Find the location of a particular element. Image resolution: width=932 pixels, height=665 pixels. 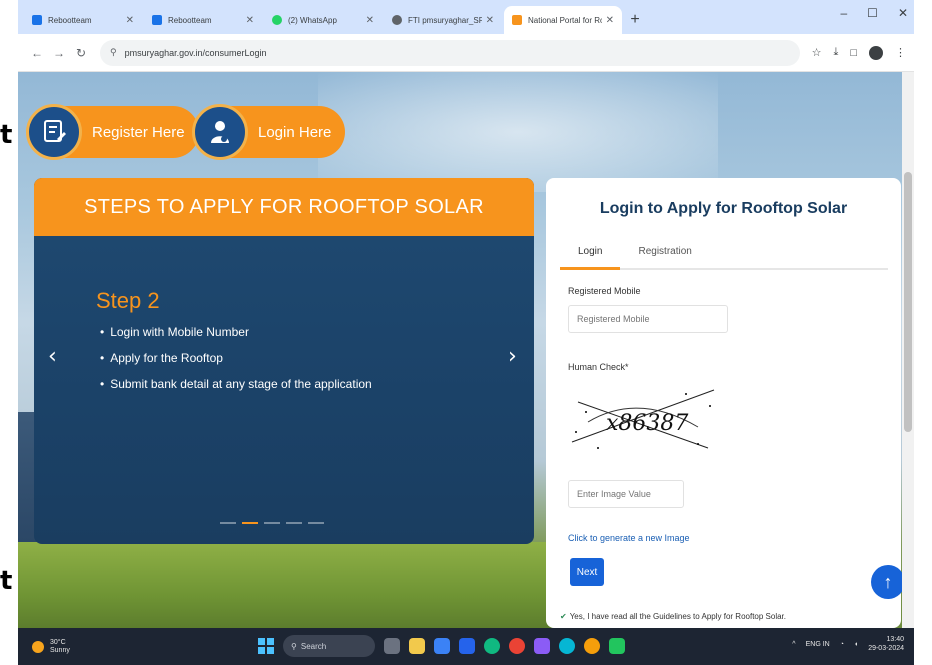

mobile-label: Registered Mobile is located at coordinates (604, 291).